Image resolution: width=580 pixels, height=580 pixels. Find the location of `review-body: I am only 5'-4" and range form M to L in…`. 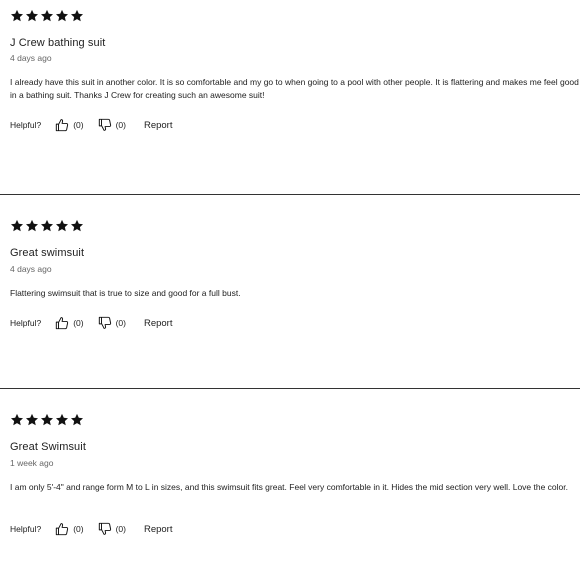

review-body: I am only 5'-4" and range form M to L in… is located at coordinates (289, 487).